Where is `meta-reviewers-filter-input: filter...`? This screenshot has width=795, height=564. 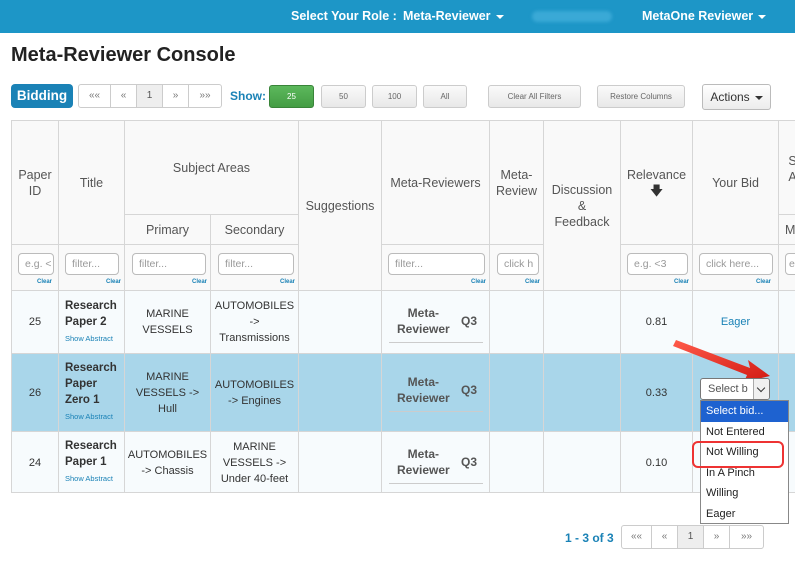 meta-reviewers-filter-input: filter... is located at coordinates (436, 264).